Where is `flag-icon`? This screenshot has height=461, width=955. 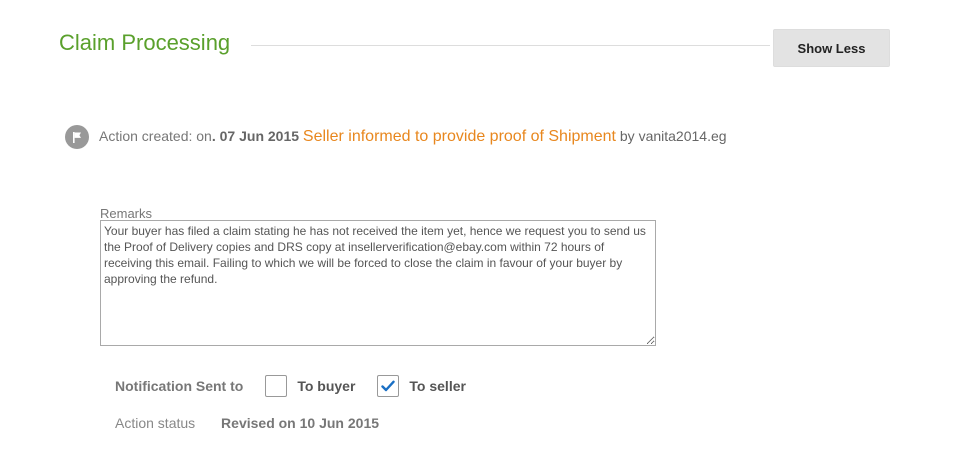 flag-icon is located at coordinates (77, 137).